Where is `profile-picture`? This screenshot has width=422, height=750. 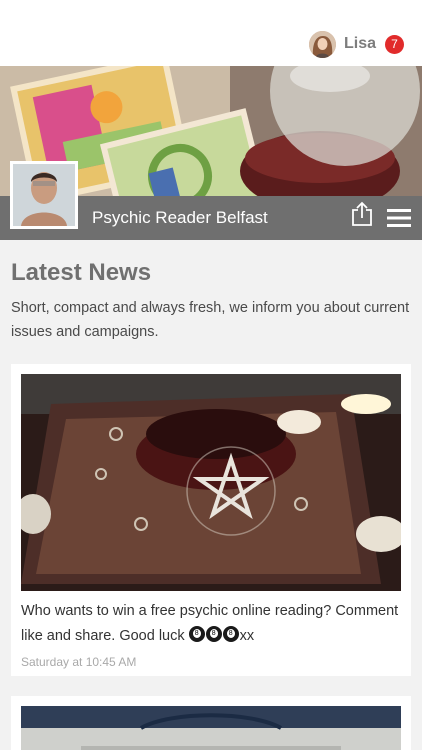
profile-picture is located at coordinates (44, 195).